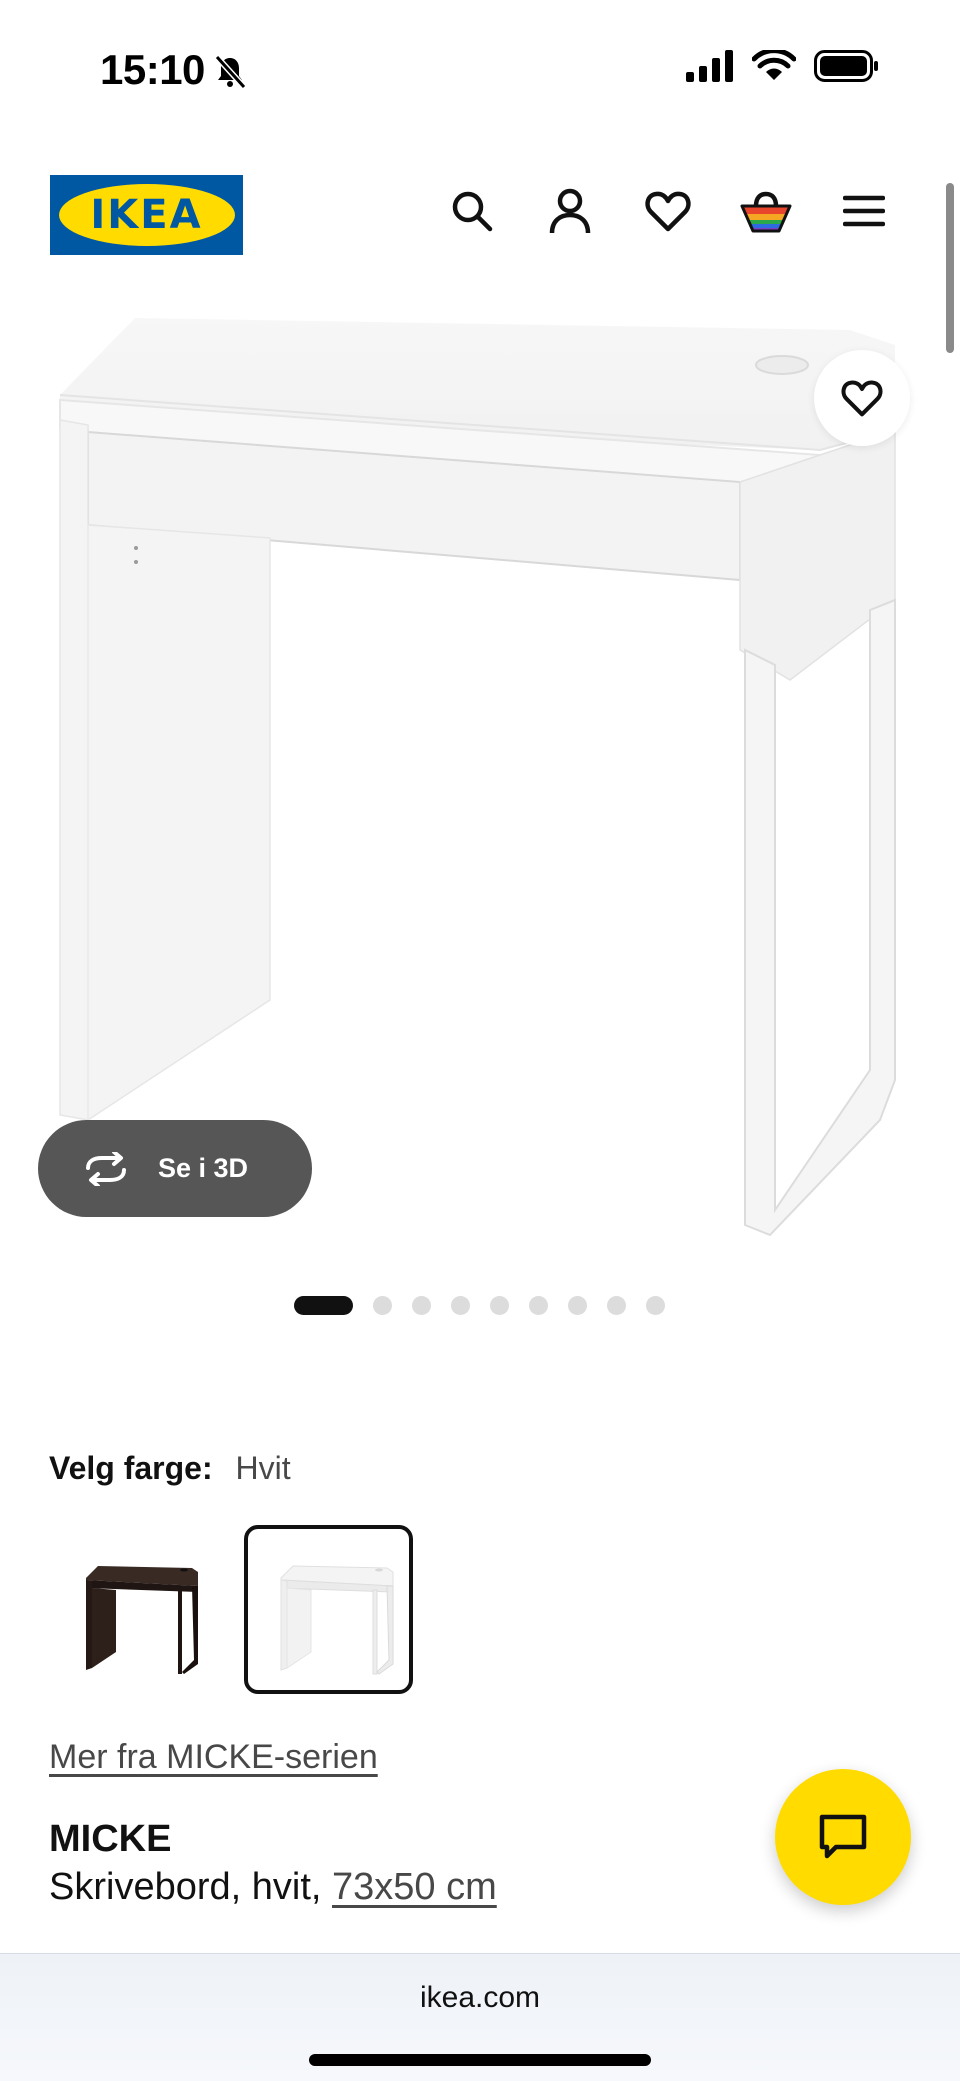  I want to click on swatch-white, so click(328, 1609).